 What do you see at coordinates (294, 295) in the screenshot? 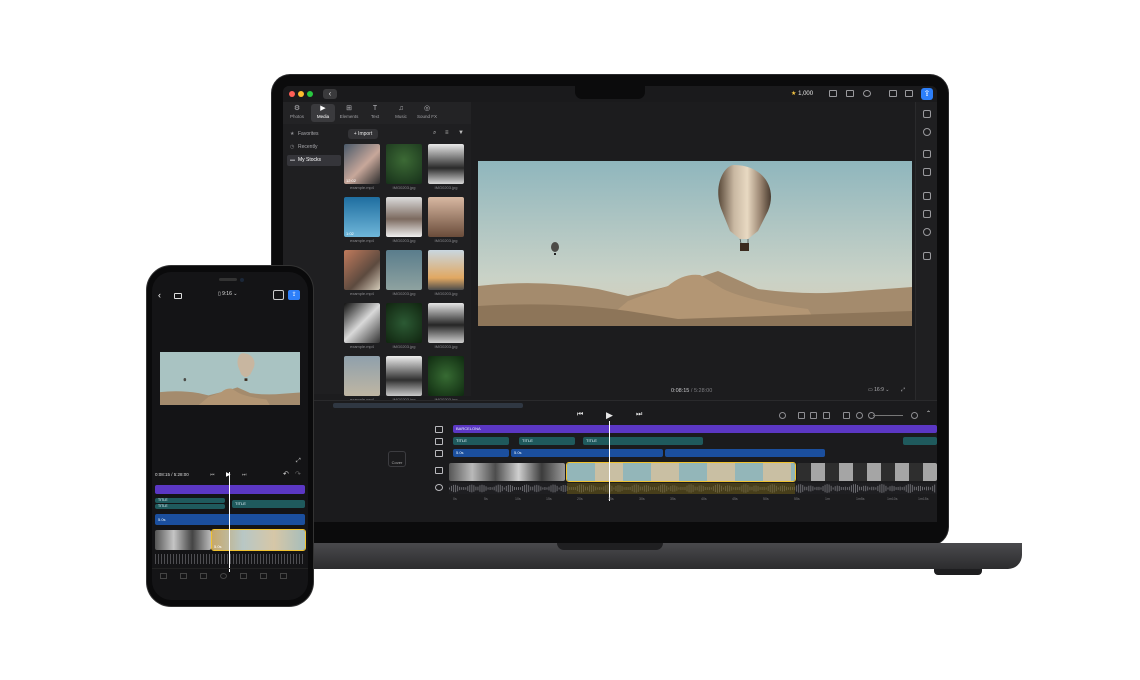
I see `mobile-export-button: ⇪` at bounding box center [294, 295].